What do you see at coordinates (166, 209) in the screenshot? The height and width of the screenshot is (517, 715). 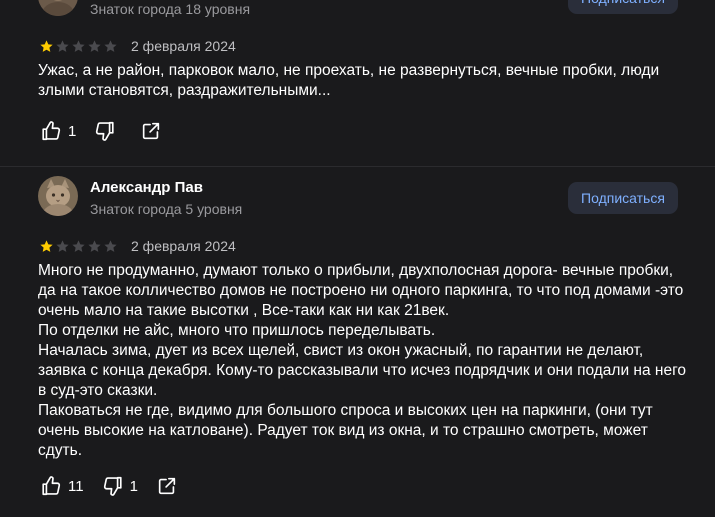 I see `author-level: Знаток города 5 уровня` at bounding box center [166, 209].